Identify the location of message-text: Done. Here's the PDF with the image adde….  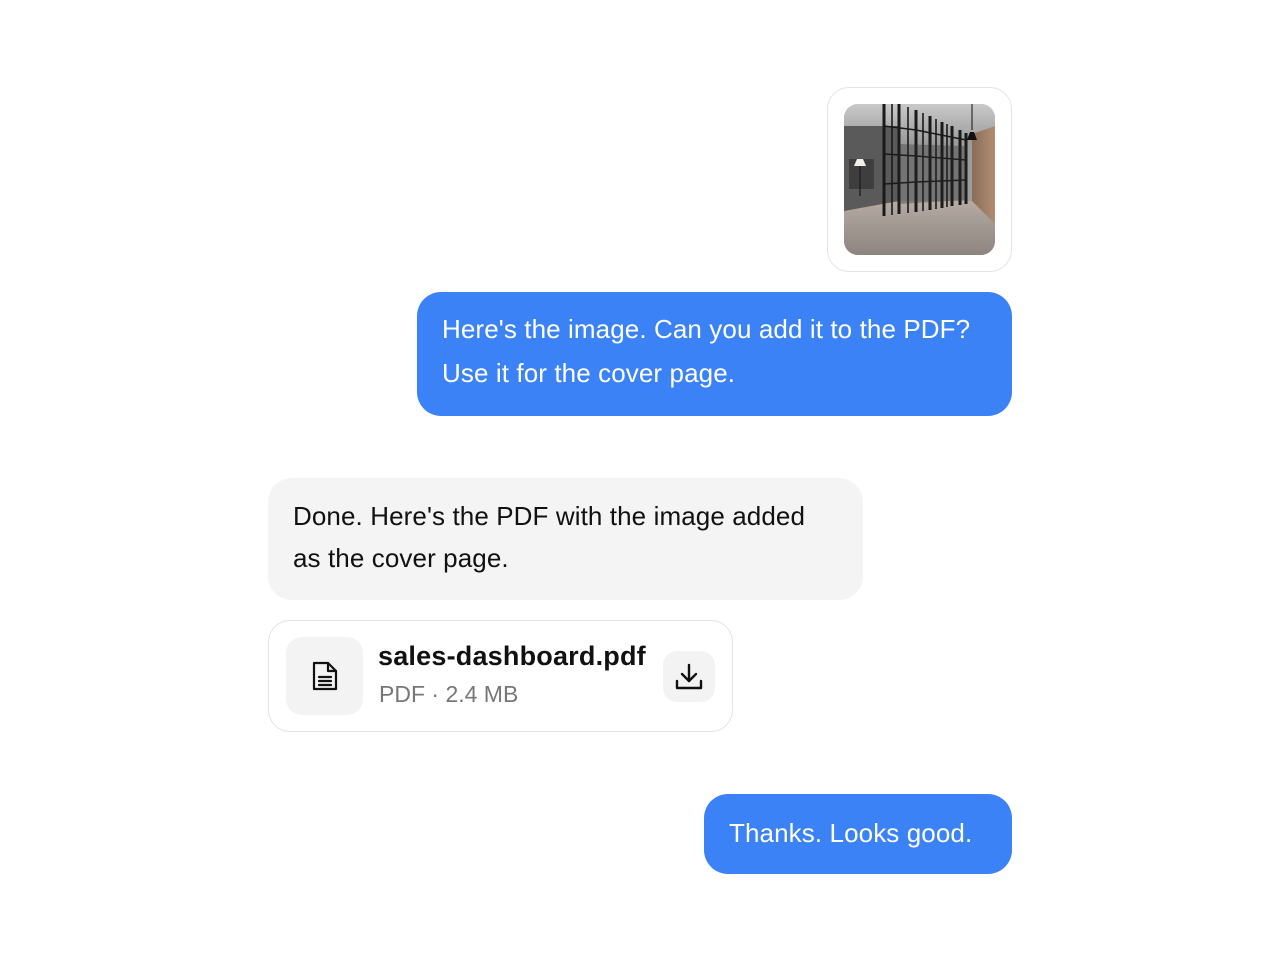
(549, 537).